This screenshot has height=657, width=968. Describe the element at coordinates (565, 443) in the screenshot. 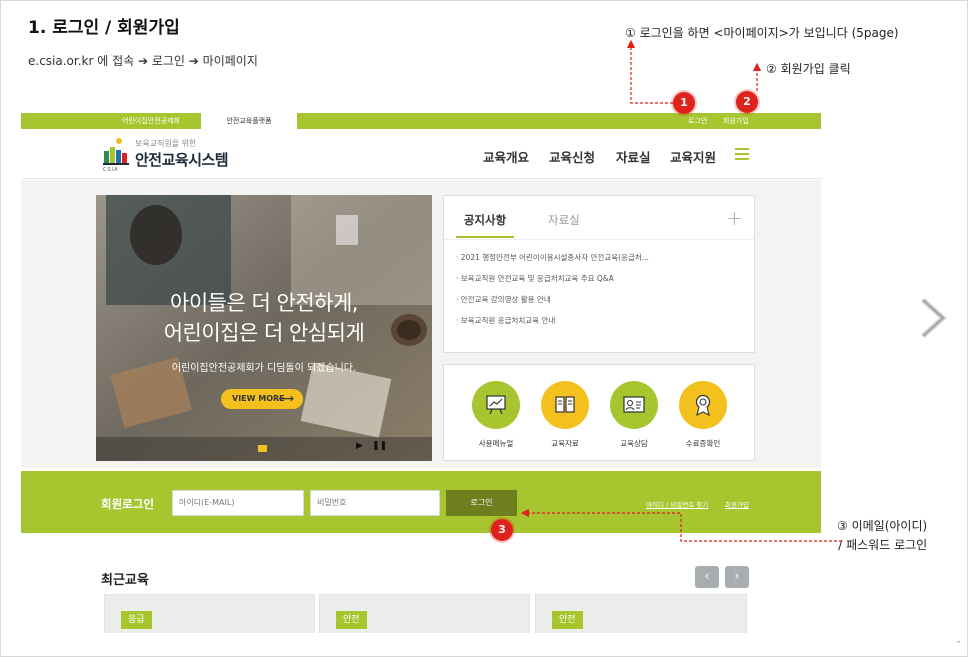

I see `quick-link-label: 교육자료` at that location.